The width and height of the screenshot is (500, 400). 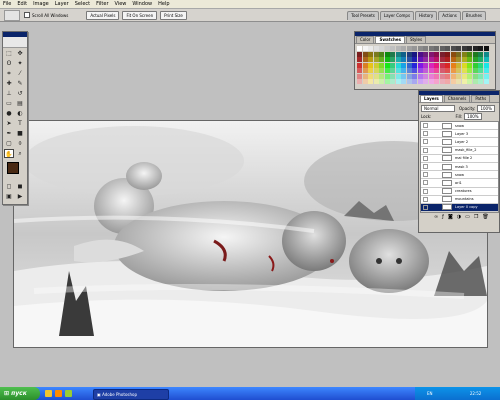 What do you see at coordinates (20, 393) in the screenshot?
I see `start-button: ⊞ пуск` at bounding box center [20, 393].